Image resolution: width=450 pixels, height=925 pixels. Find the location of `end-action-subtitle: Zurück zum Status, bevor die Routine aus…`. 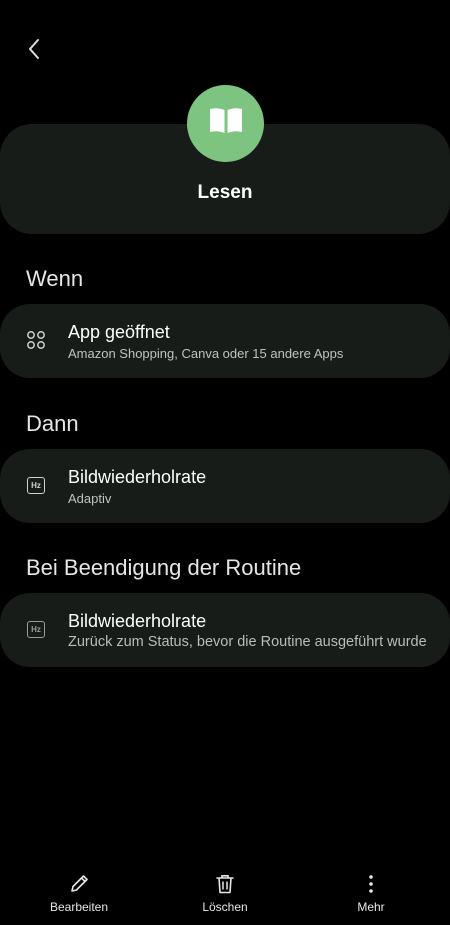

end-action-subtitle: Zurück zum Status, bevor die Routine aus… is located at coordinates (247, 642).